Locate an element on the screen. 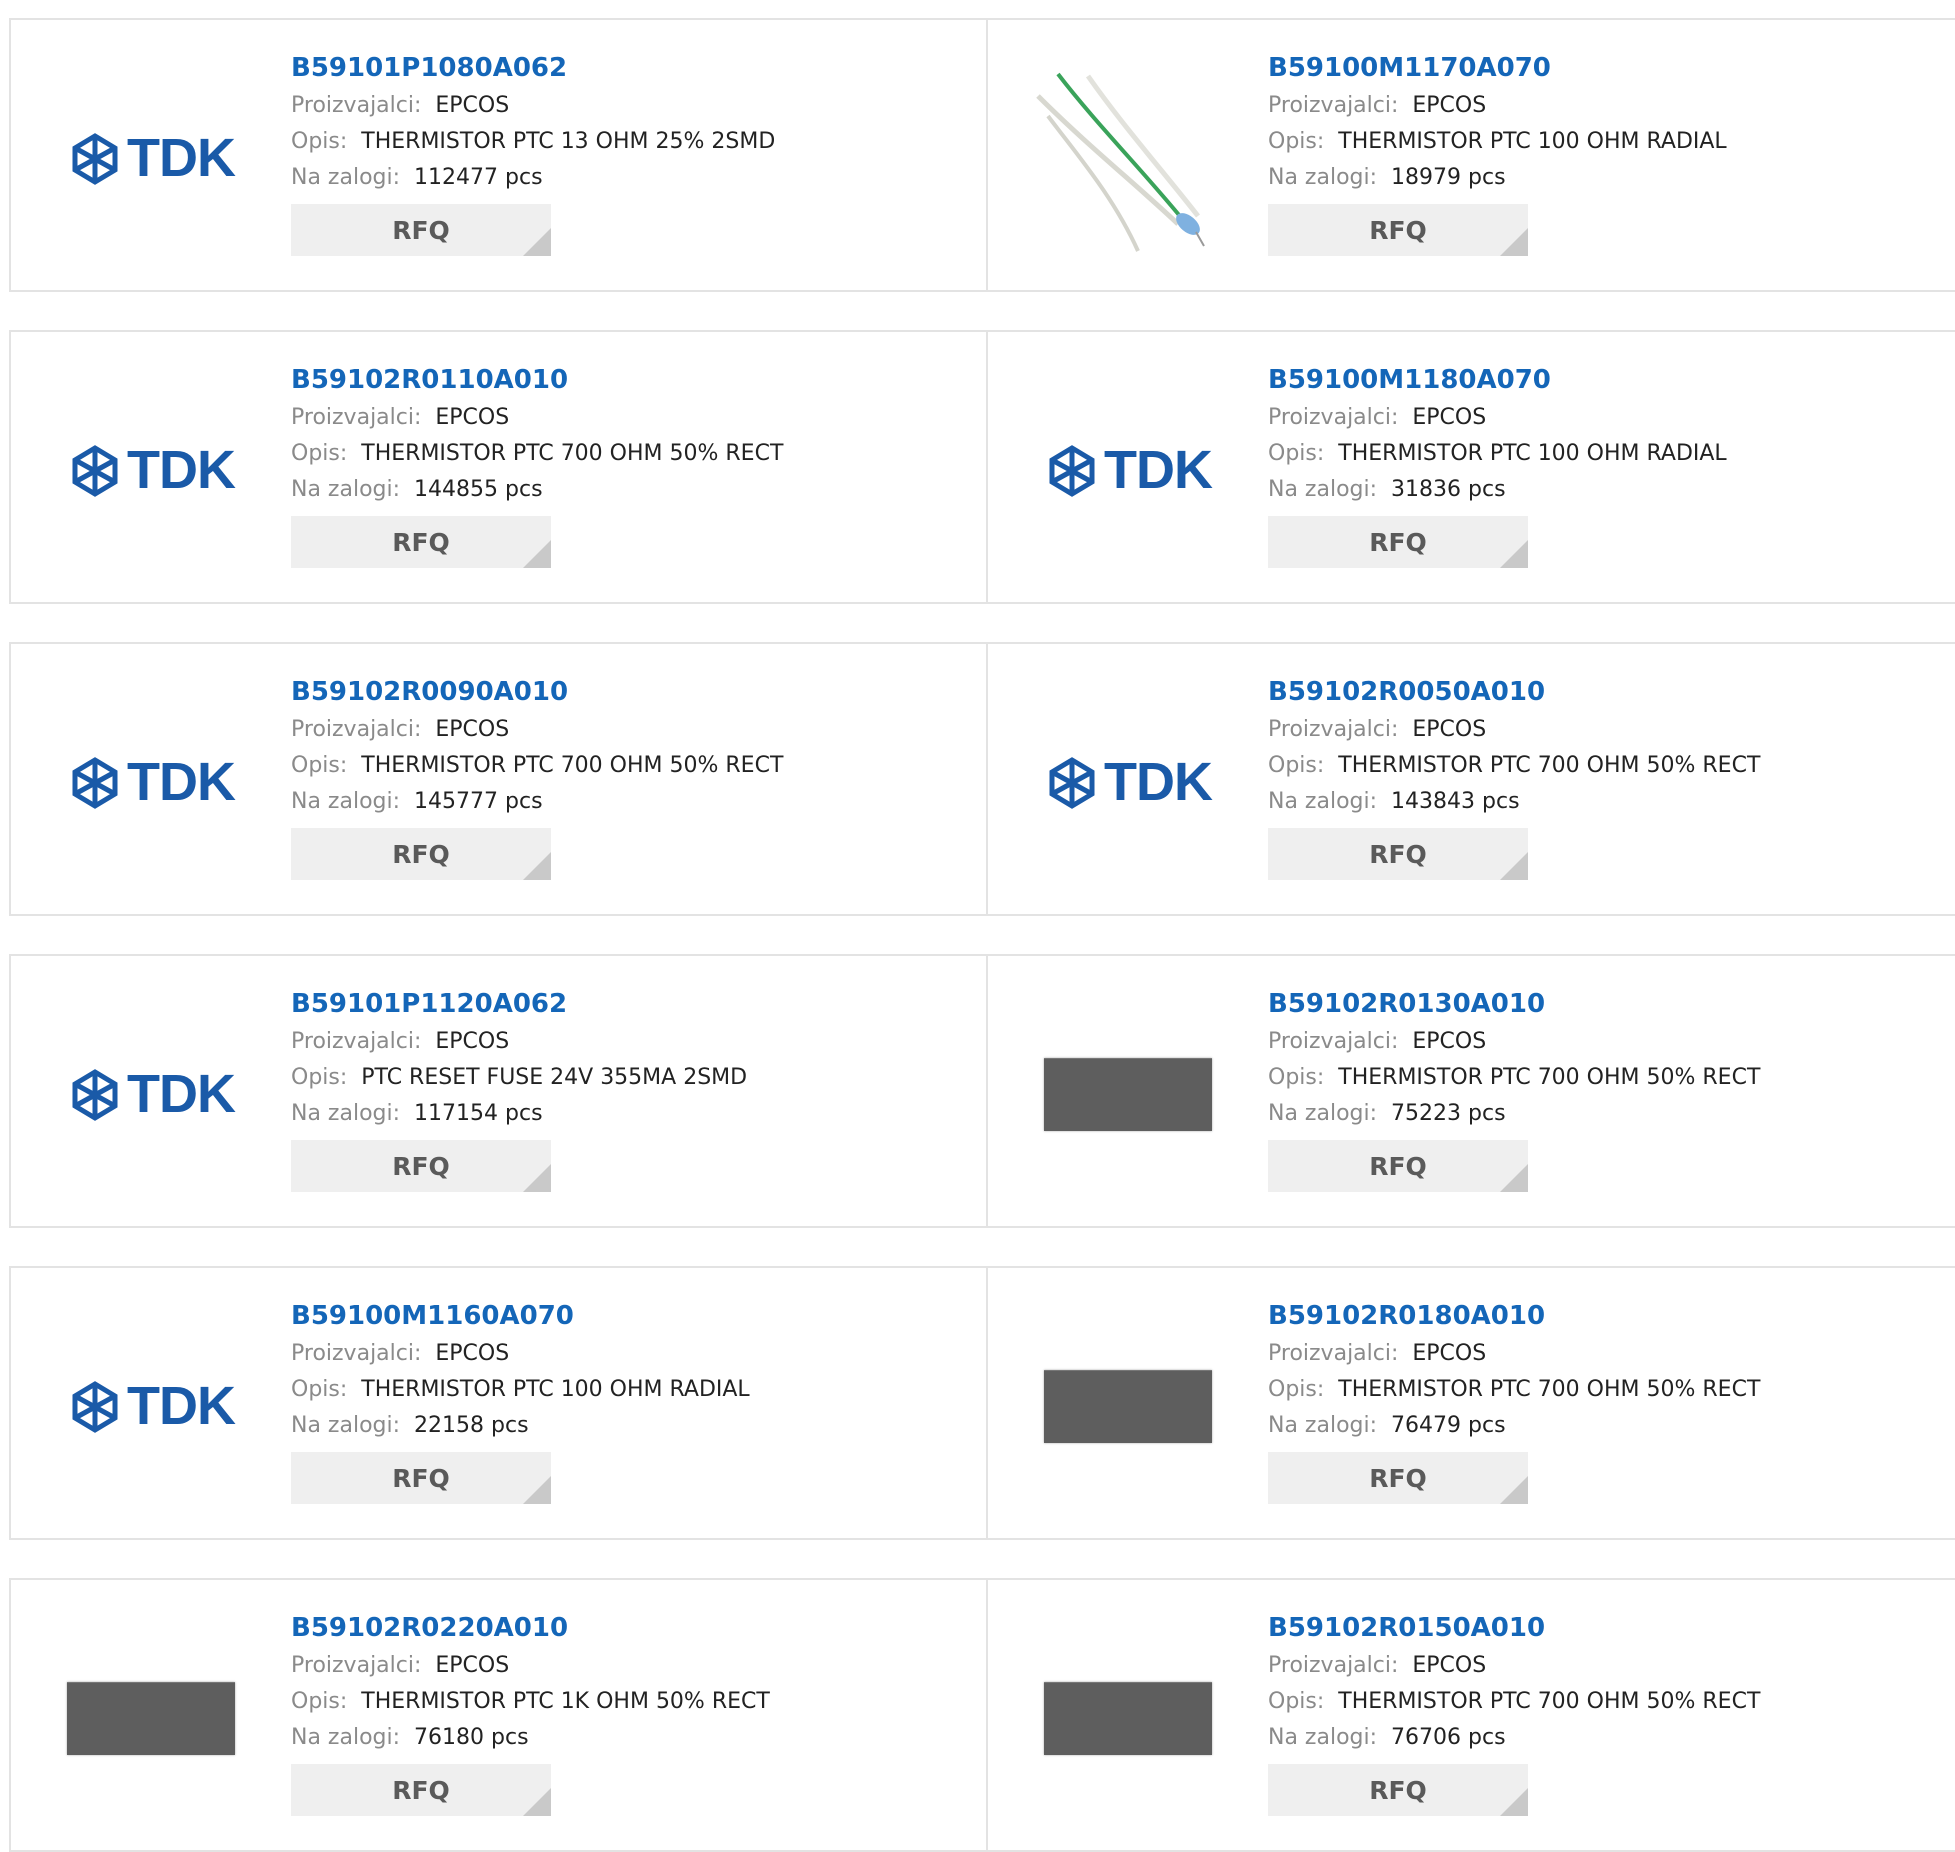 The height and width of the screenshot is (1852, 1955). stock-value: 143843 pcs is located at coordinates (1455, 801).